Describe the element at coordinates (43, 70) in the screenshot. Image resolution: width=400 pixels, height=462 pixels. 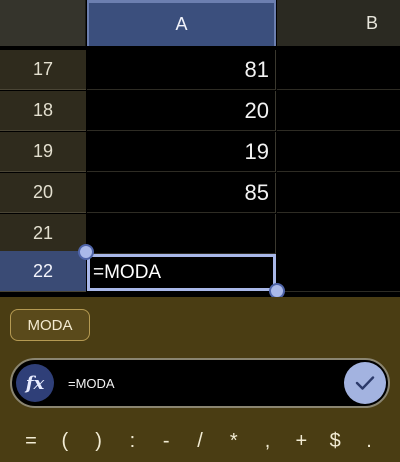
I see `row-header: 17` at that location.